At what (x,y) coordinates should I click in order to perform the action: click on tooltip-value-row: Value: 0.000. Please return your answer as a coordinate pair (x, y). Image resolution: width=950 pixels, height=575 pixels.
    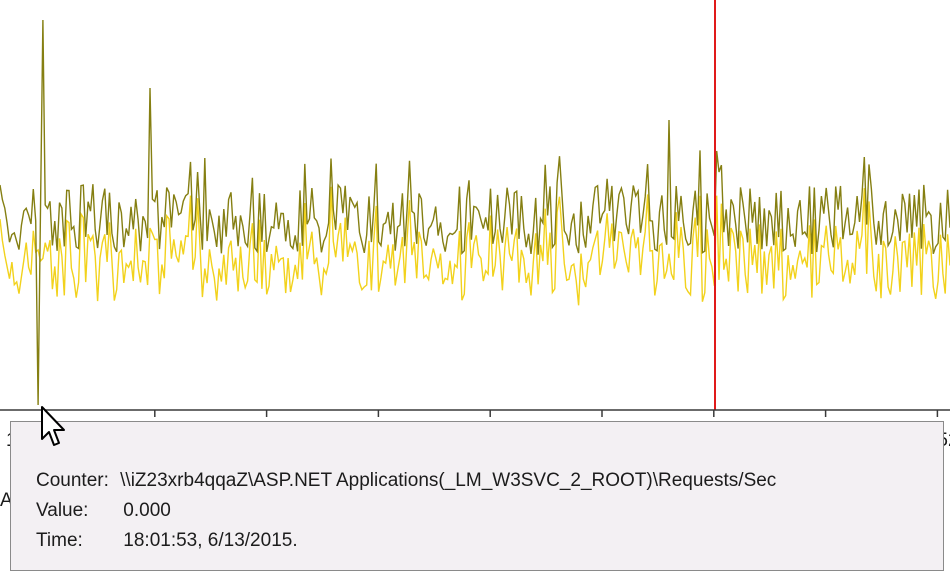
    Looking at the image, I should click on (103, 511).